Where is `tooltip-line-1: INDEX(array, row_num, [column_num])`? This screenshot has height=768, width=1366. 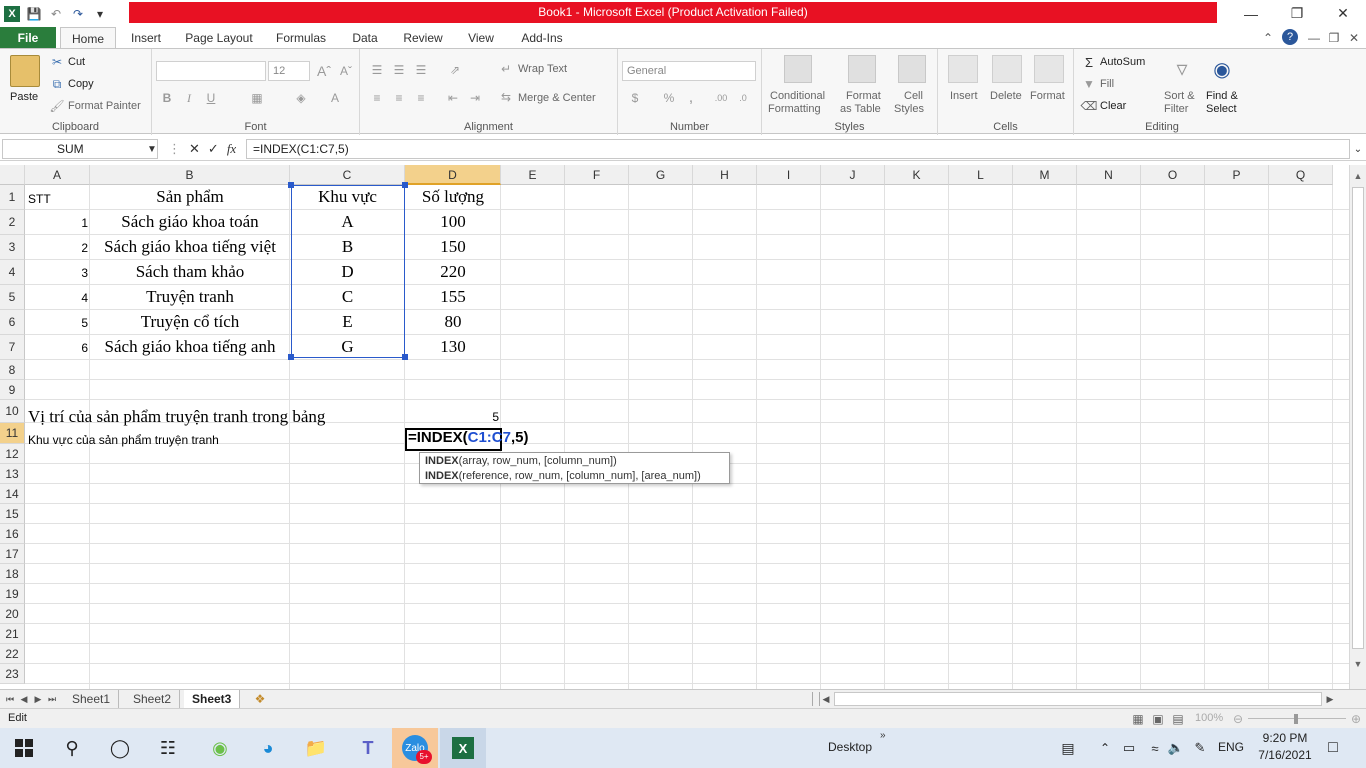
tooltip-line-1: INDEX(array, row_num, [column_num]) is located at coordinates (574, 461).